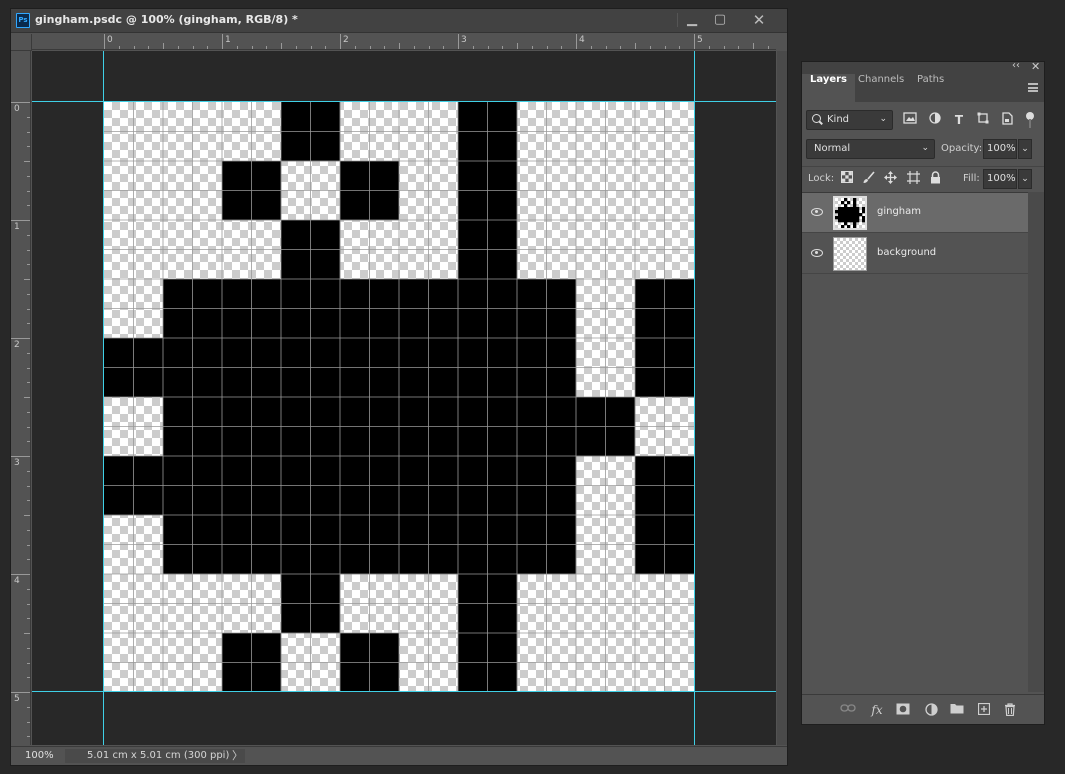 Image resolution: width=1065 pixels, height=774 pixels. Describe the element at coordinates (899, 211) in the screenshot. I see `layer-name: gingham` at that location.